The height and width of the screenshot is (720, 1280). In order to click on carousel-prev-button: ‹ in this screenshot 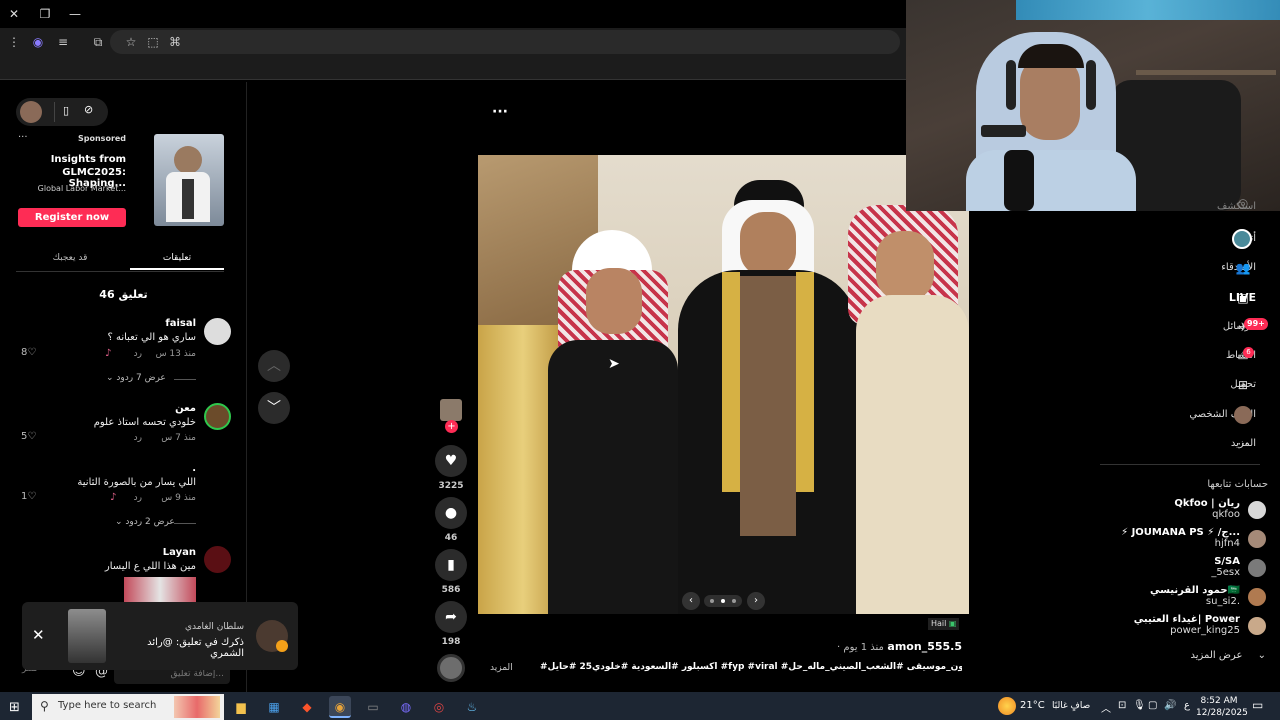, I will do `click(691, 601)`.